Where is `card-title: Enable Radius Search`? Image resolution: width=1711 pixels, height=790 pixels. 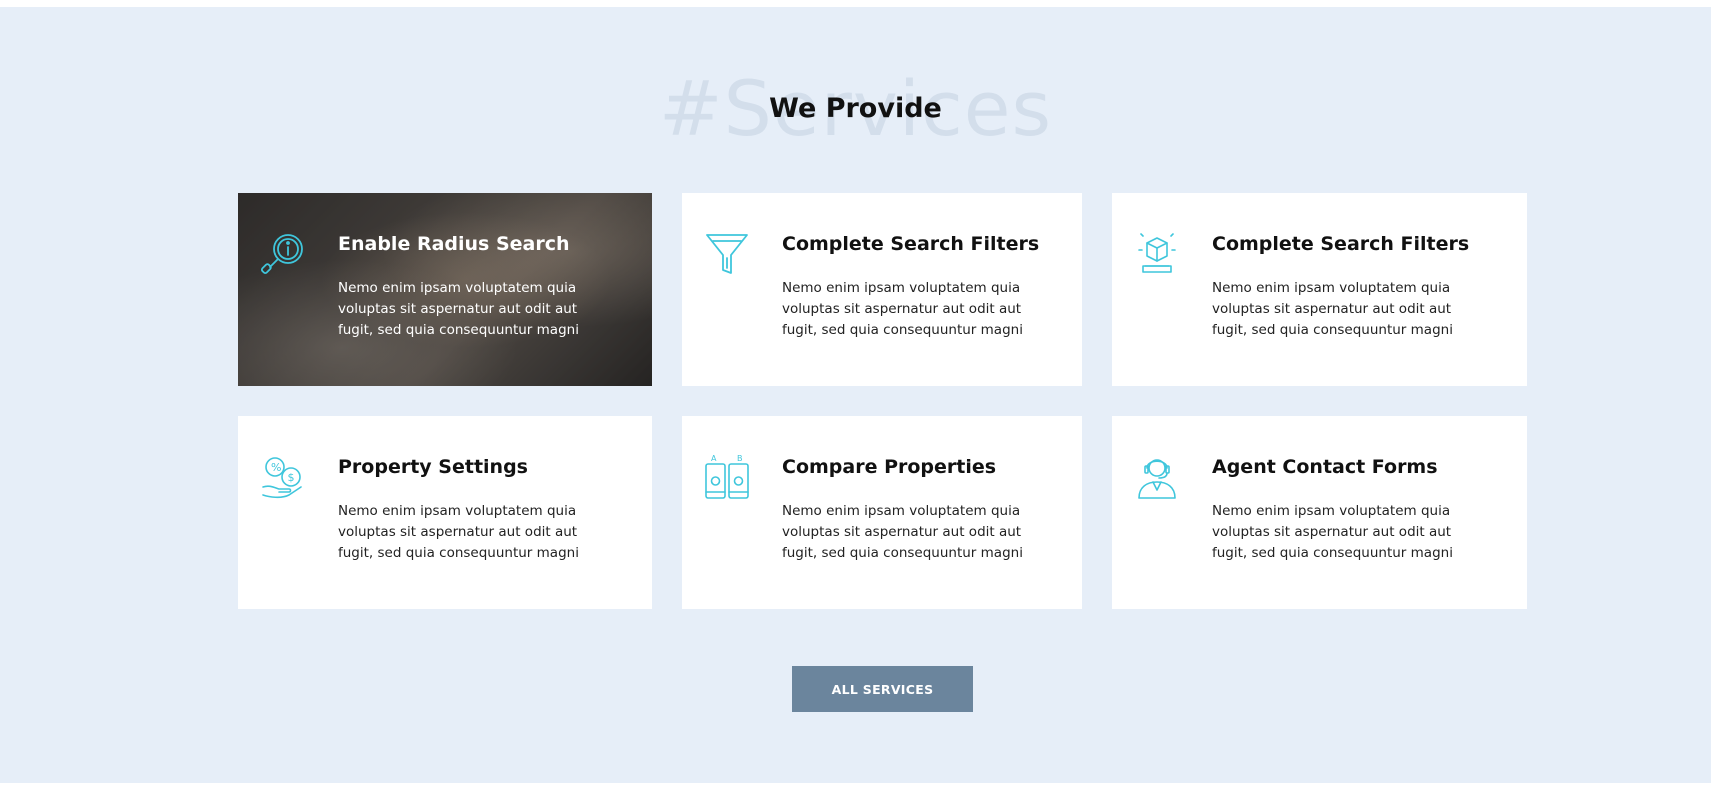 card-title: Enable Radius Search is located at coordinates (454, 244).